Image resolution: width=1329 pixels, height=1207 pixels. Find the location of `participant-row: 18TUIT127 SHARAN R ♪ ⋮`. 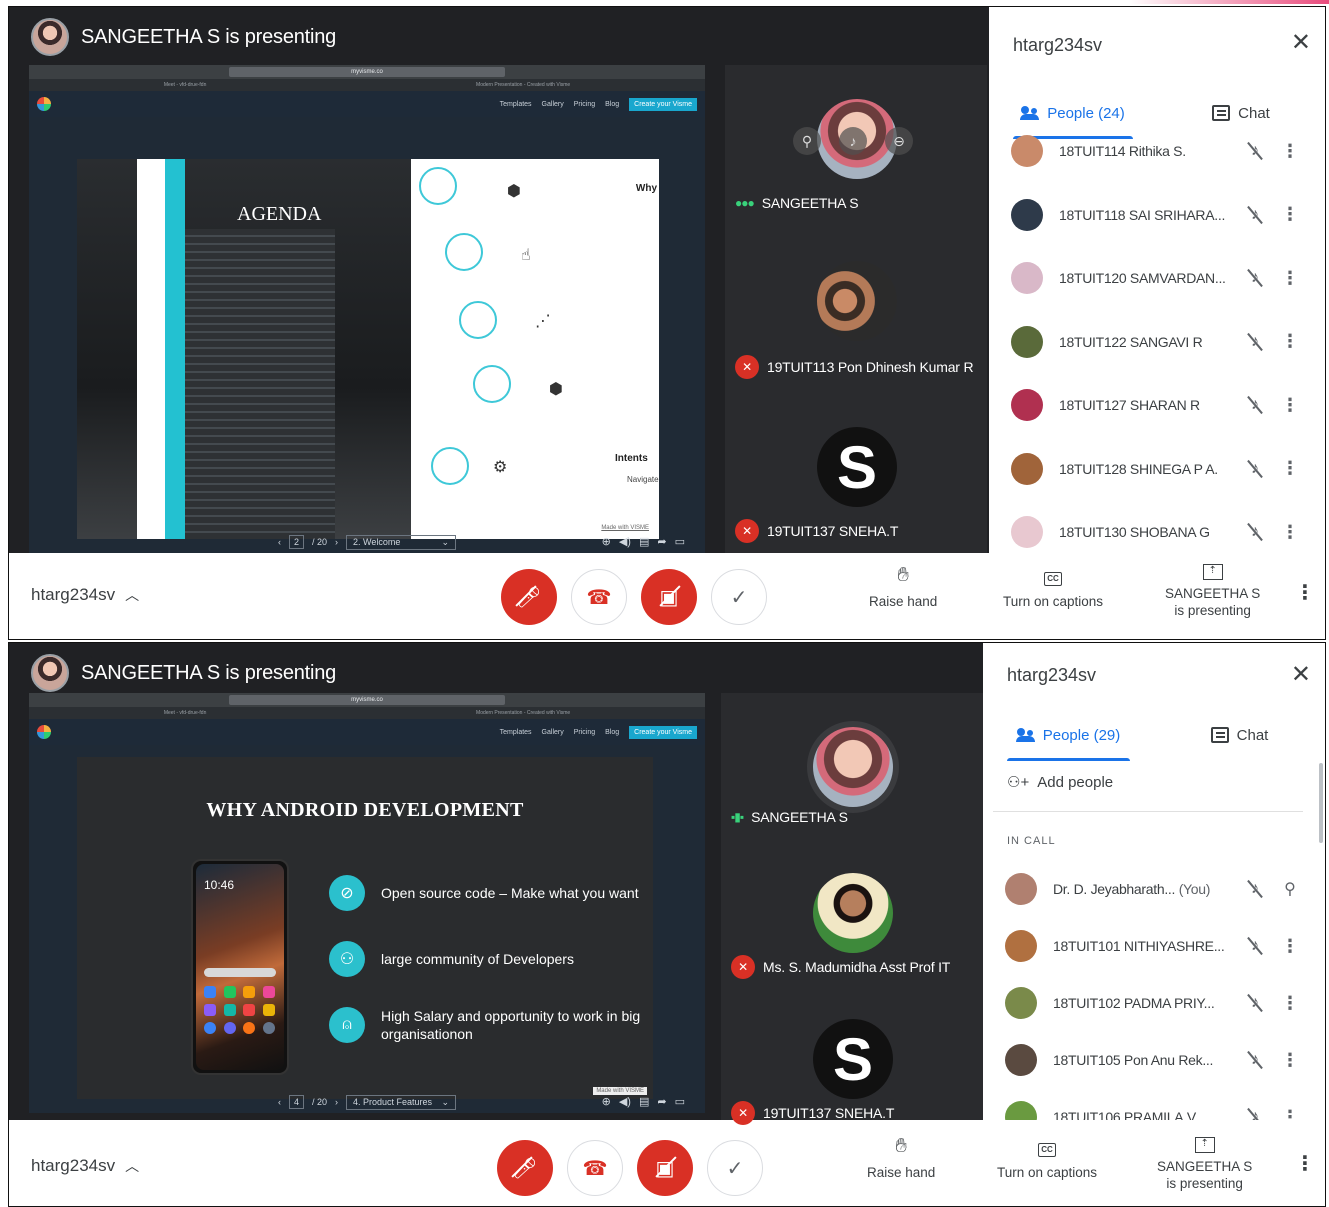

participant-row: 18TUIT127 SHARAN R ♪ ⋮ is located at coordinates (1158, 405).